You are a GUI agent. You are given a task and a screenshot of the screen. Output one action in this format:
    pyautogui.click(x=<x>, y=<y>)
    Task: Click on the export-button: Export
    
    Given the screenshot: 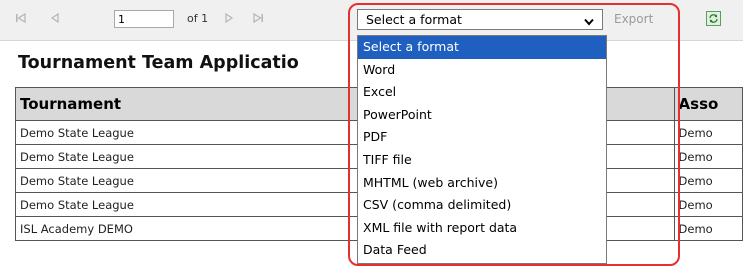 What is the action you would take?
    pyautogui.click(x=633, y=19)
    